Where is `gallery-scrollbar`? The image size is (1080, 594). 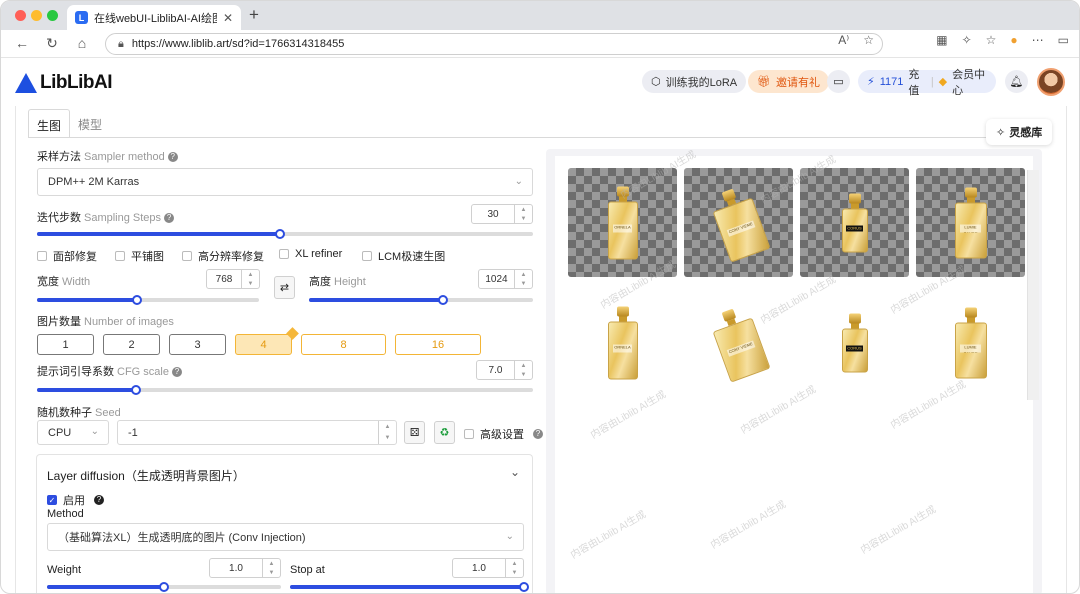 gallery-scrollbar is located at coordinates (1033, 285).